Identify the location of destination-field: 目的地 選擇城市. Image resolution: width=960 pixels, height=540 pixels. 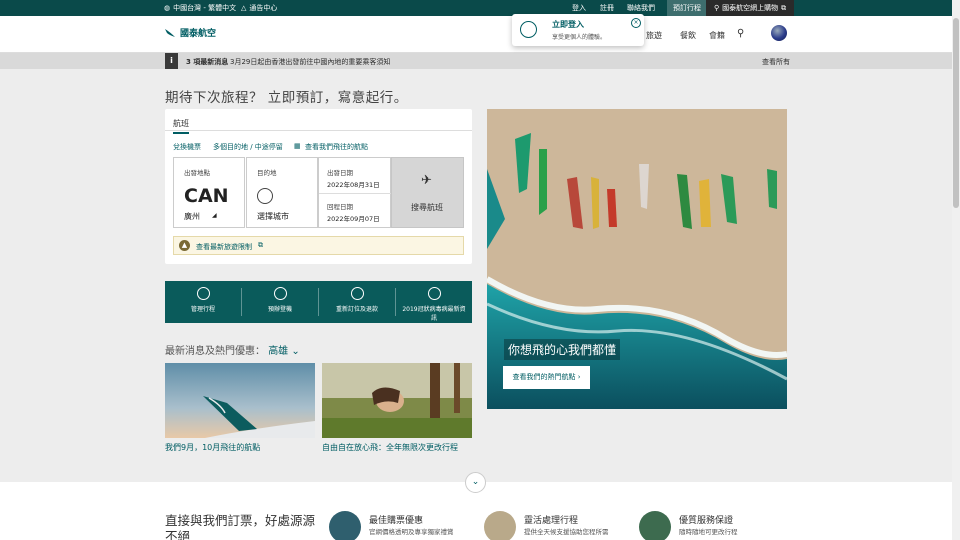
(282, 192).